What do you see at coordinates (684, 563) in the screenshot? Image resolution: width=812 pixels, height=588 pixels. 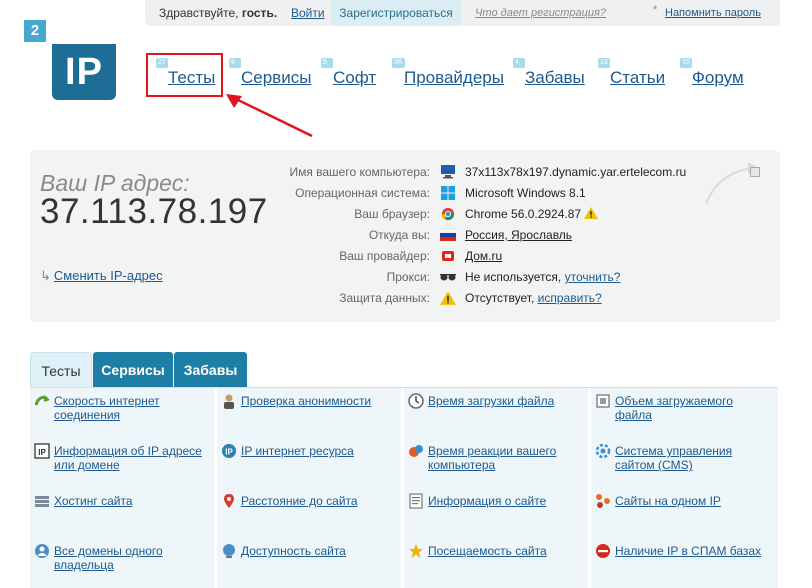 I see `grid-item: Наличие IP в СПАМ базах` at bounding box center [684, 563].